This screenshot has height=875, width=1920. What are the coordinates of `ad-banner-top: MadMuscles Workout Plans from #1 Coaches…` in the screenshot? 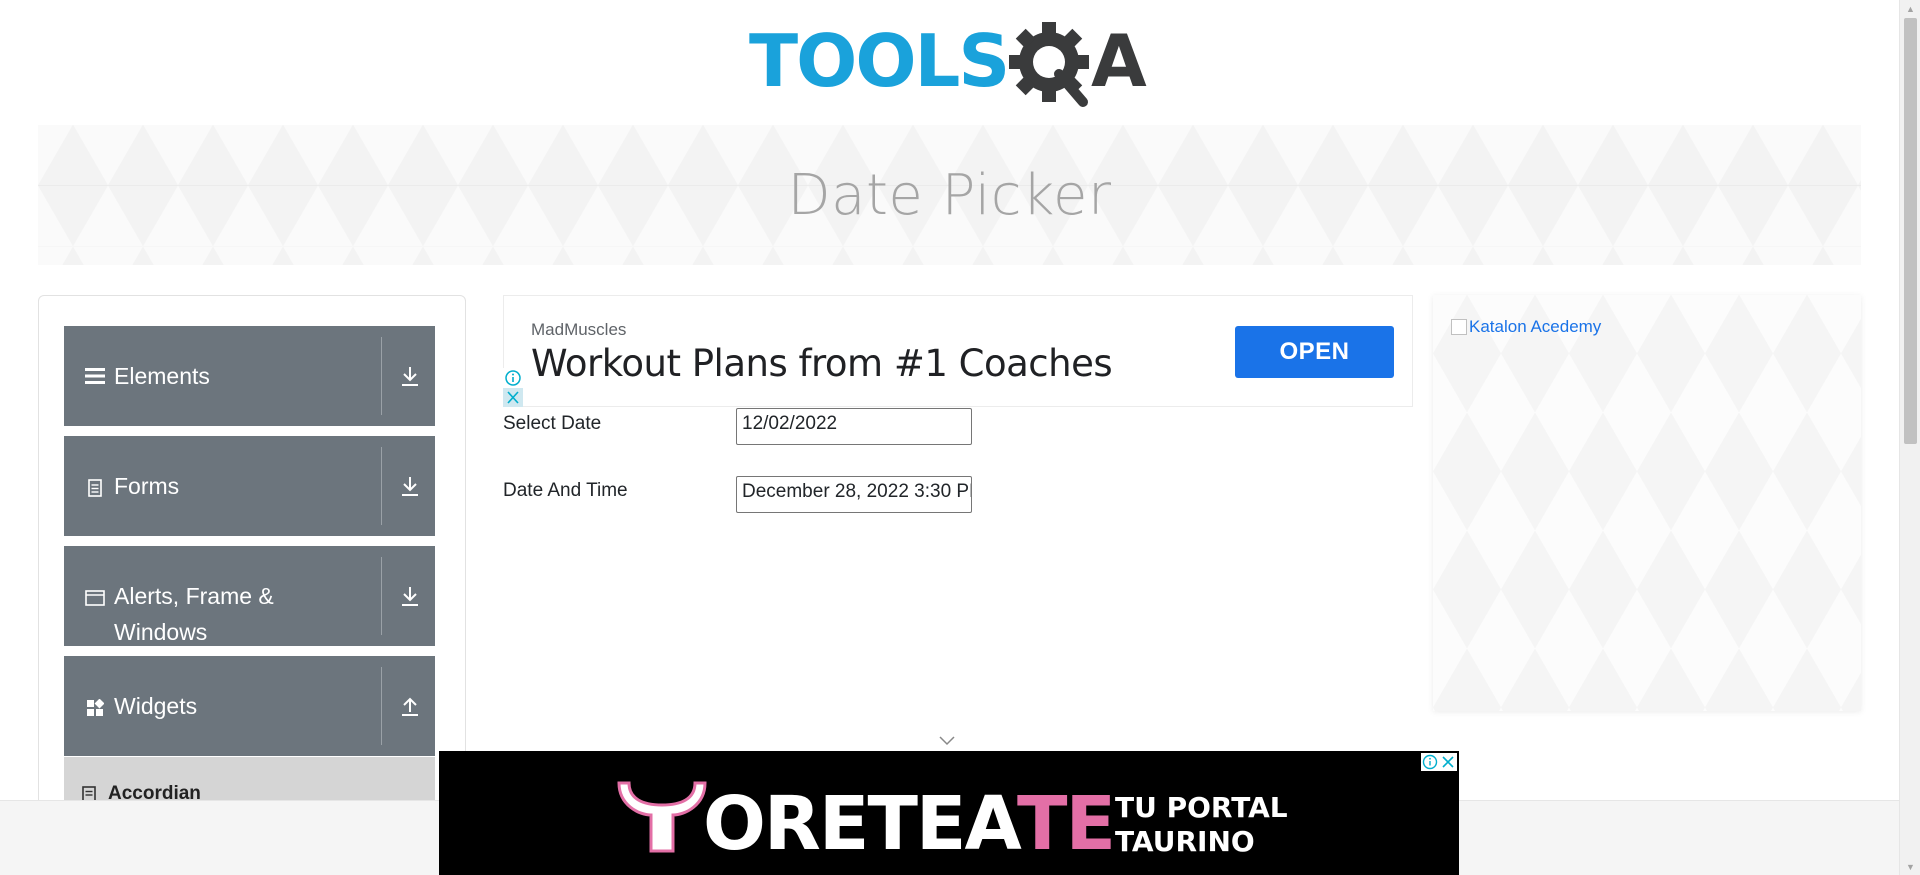 It's located at (958, 351).